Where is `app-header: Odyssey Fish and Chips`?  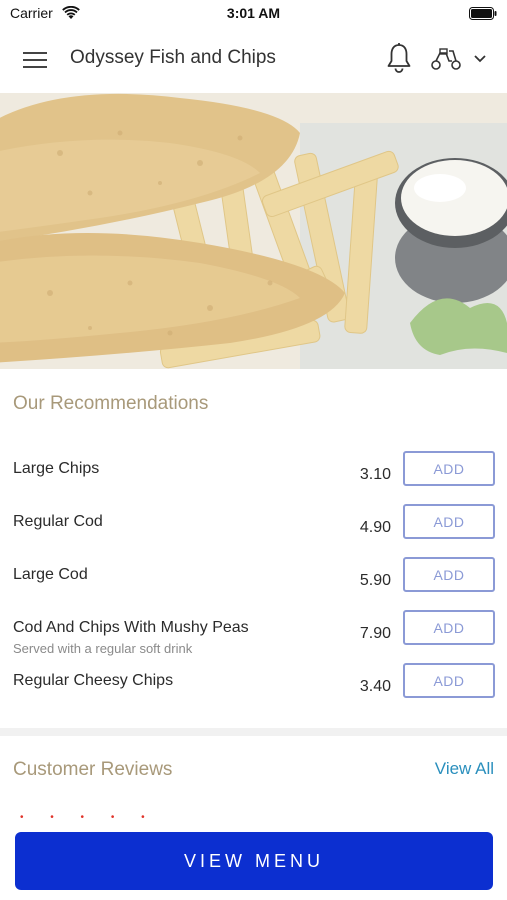
app-header: Odyssey Fish and Chips is located at coordinates (253, 60).